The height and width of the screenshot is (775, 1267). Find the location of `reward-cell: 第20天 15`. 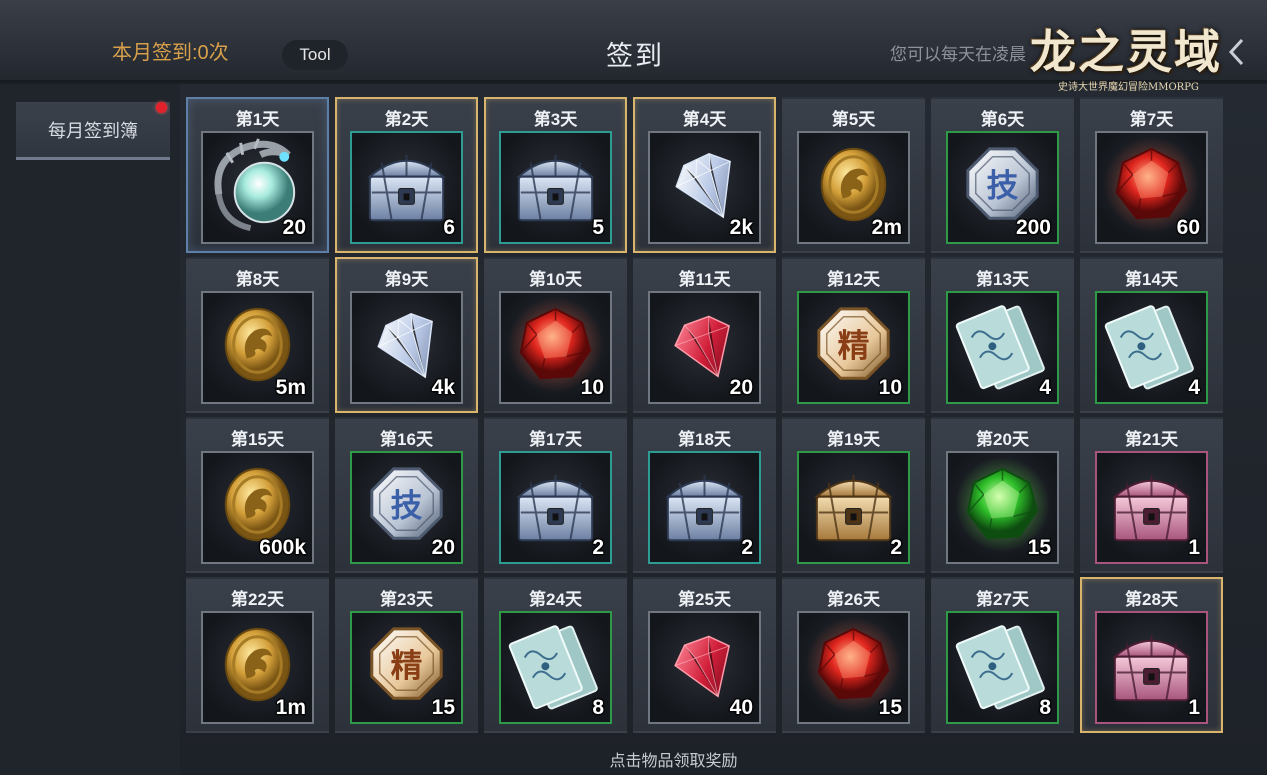

reward-cell: 第20天 15 is located at coordinates (1002, 495).